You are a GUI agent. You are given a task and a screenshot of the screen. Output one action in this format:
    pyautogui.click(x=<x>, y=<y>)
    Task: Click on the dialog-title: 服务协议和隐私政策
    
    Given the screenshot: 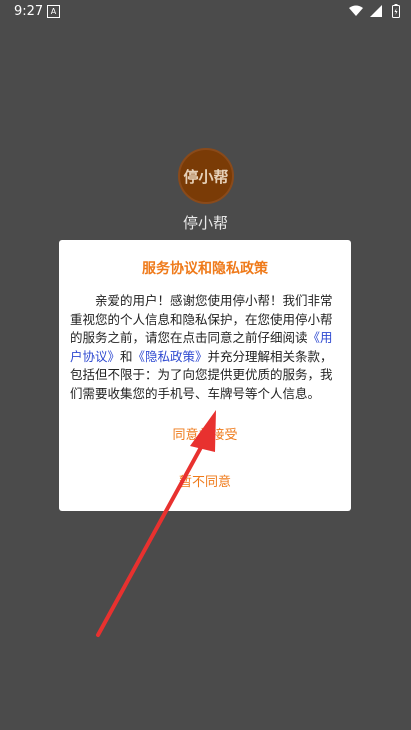 What is the action you would take?
    pyautogui.click(x=205, y=269)
    